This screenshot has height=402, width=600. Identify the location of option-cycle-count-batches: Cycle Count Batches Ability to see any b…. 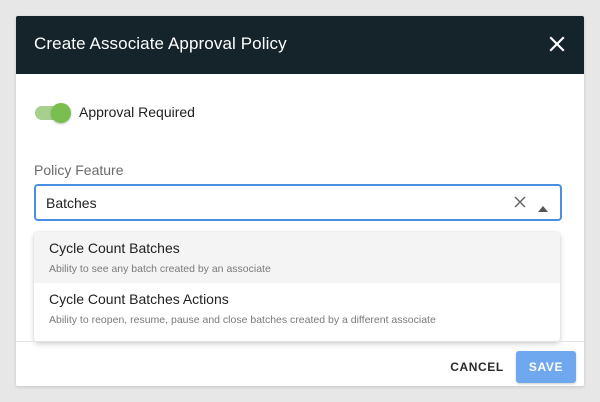
(297, 257).